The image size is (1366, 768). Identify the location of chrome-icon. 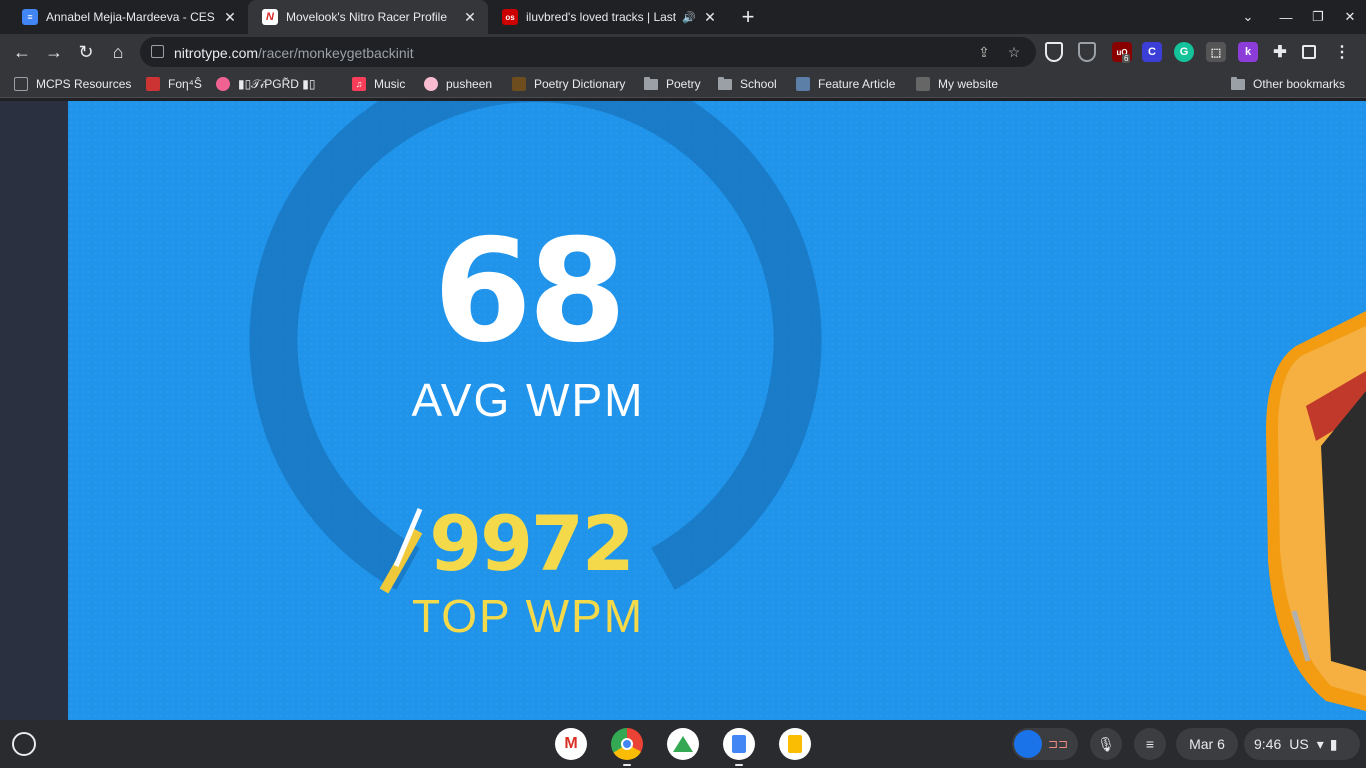
(627, 744).